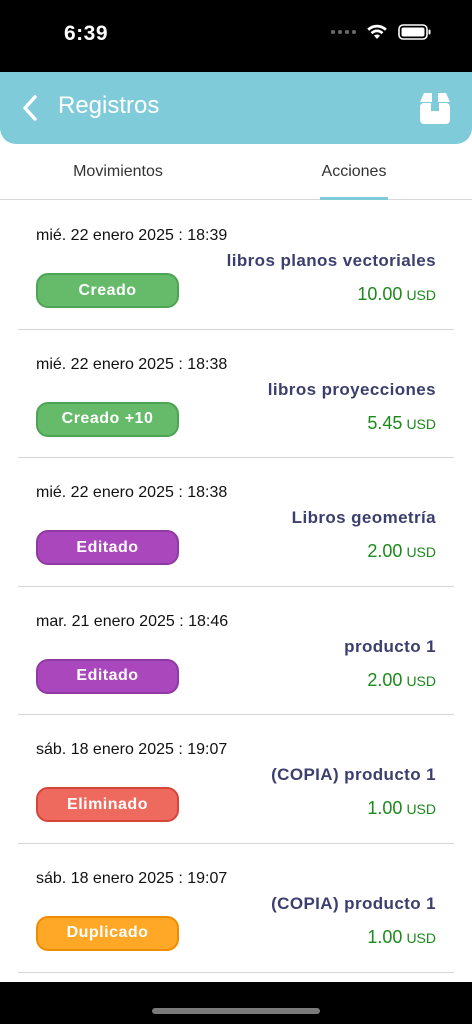 Image resolution: width=472 pixels, height=1024 pixels. Describe the element at coordinates (377, 31) in the screenshot. I see `wifi-icon` at that location.